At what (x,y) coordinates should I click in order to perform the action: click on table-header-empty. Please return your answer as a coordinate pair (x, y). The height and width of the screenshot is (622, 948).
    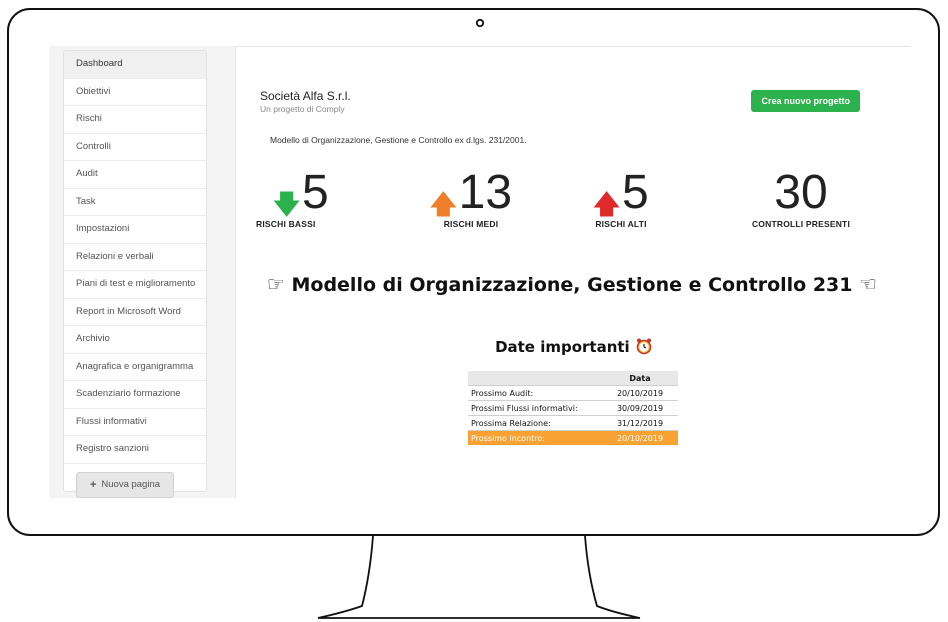
    Looking at the image, I should click on (535, 378).